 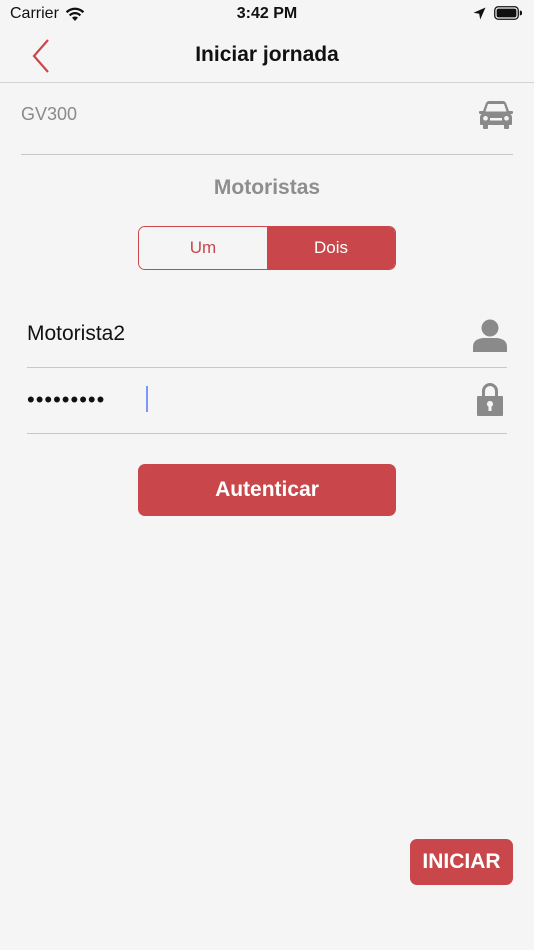 I want to click on status-right, so click(x=497, y=13).